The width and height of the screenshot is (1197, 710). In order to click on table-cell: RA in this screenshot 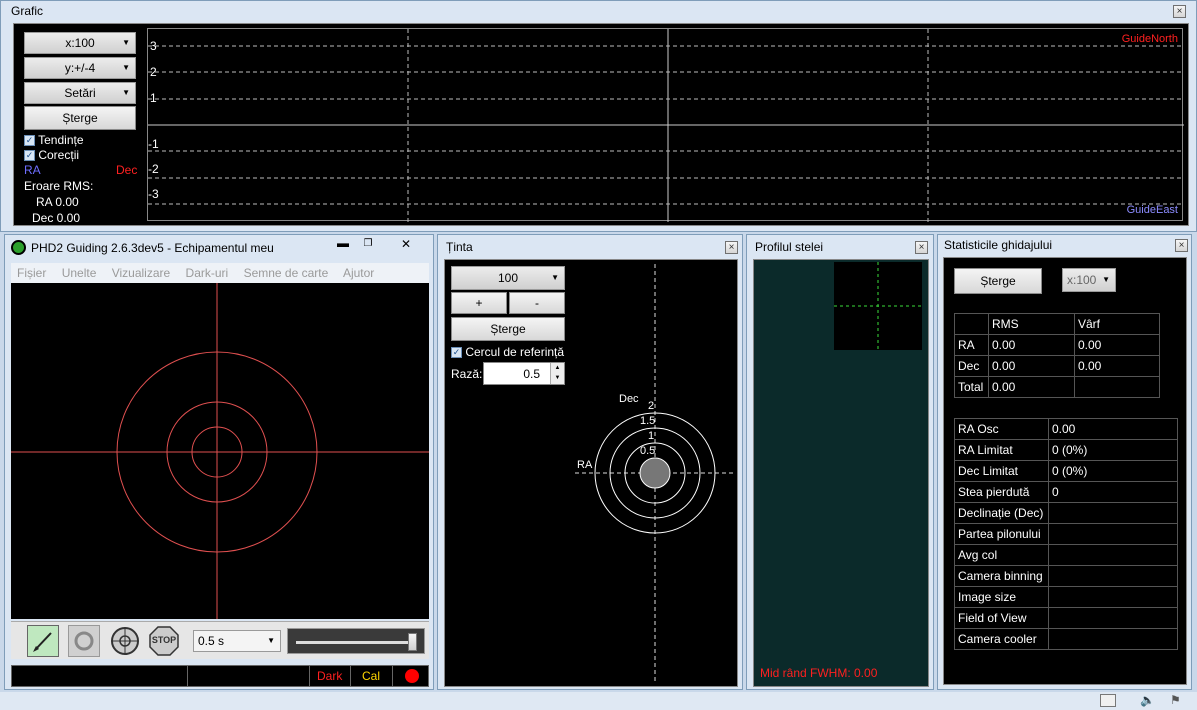, I will do `click(971, 345)`.